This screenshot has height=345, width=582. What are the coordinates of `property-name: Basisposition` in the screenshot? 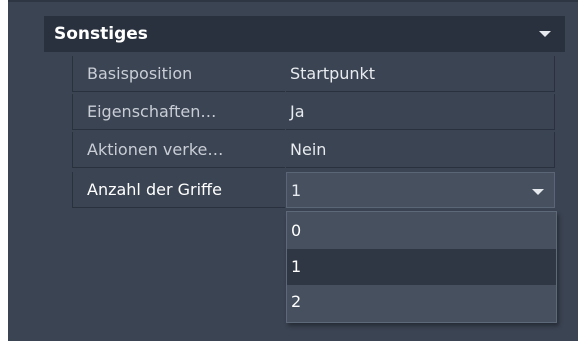 It's located at (178, 74).